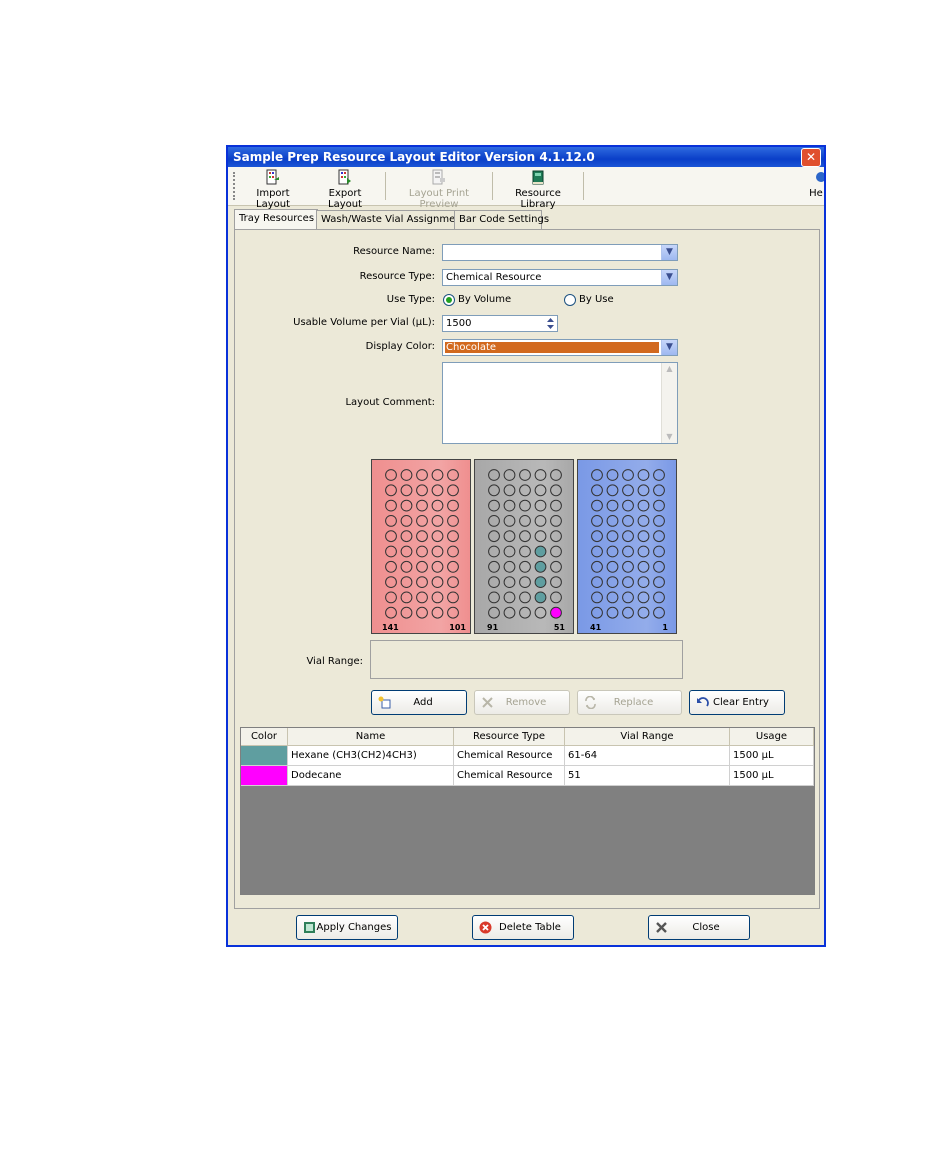  Describe the element at coordinates (273, 189) in the screenshot. I see `import-layout-button: Import Layout` at that location.